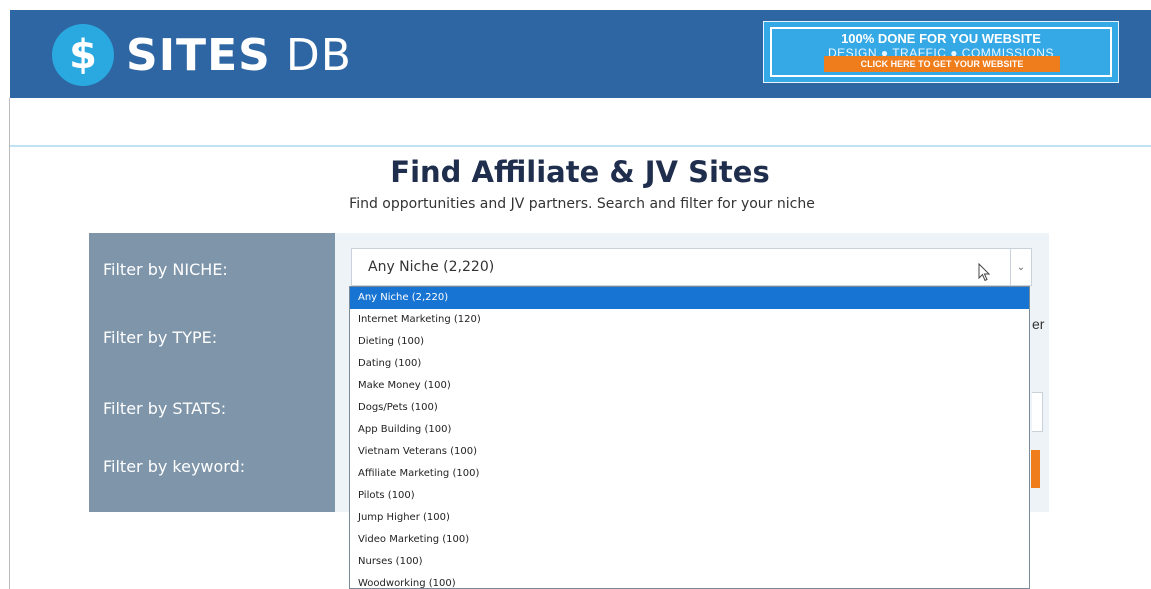  Describe the element at coordinates (575, 5) in the screenshot. I see `top-frame` at that location.